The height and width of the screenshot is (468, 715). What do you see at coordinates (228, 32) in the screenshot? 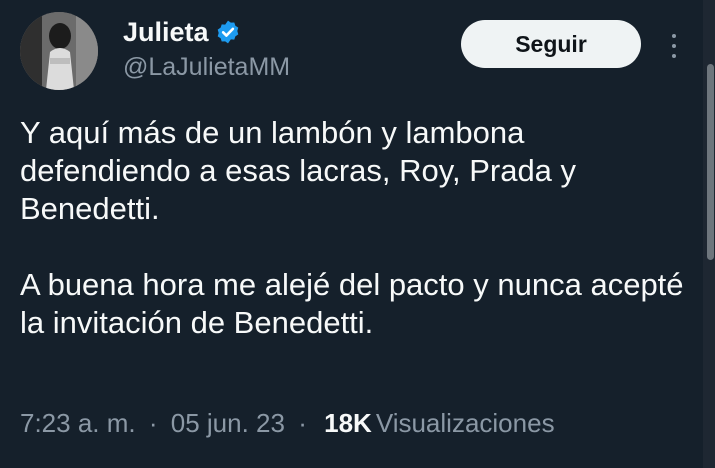
I see `verified-badge-icon` at bounding box center [228, 32].